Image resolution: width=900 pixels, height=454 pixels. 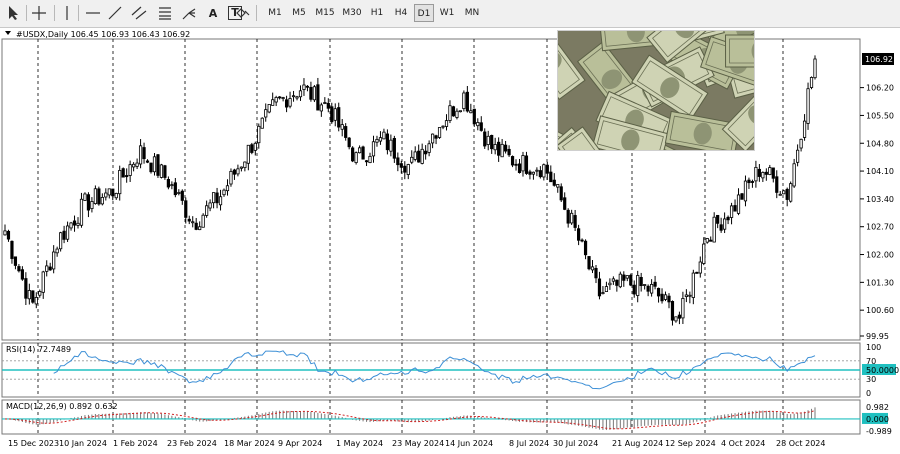 I want to click on arrow-shapes-button, so click(x=243, y=13).